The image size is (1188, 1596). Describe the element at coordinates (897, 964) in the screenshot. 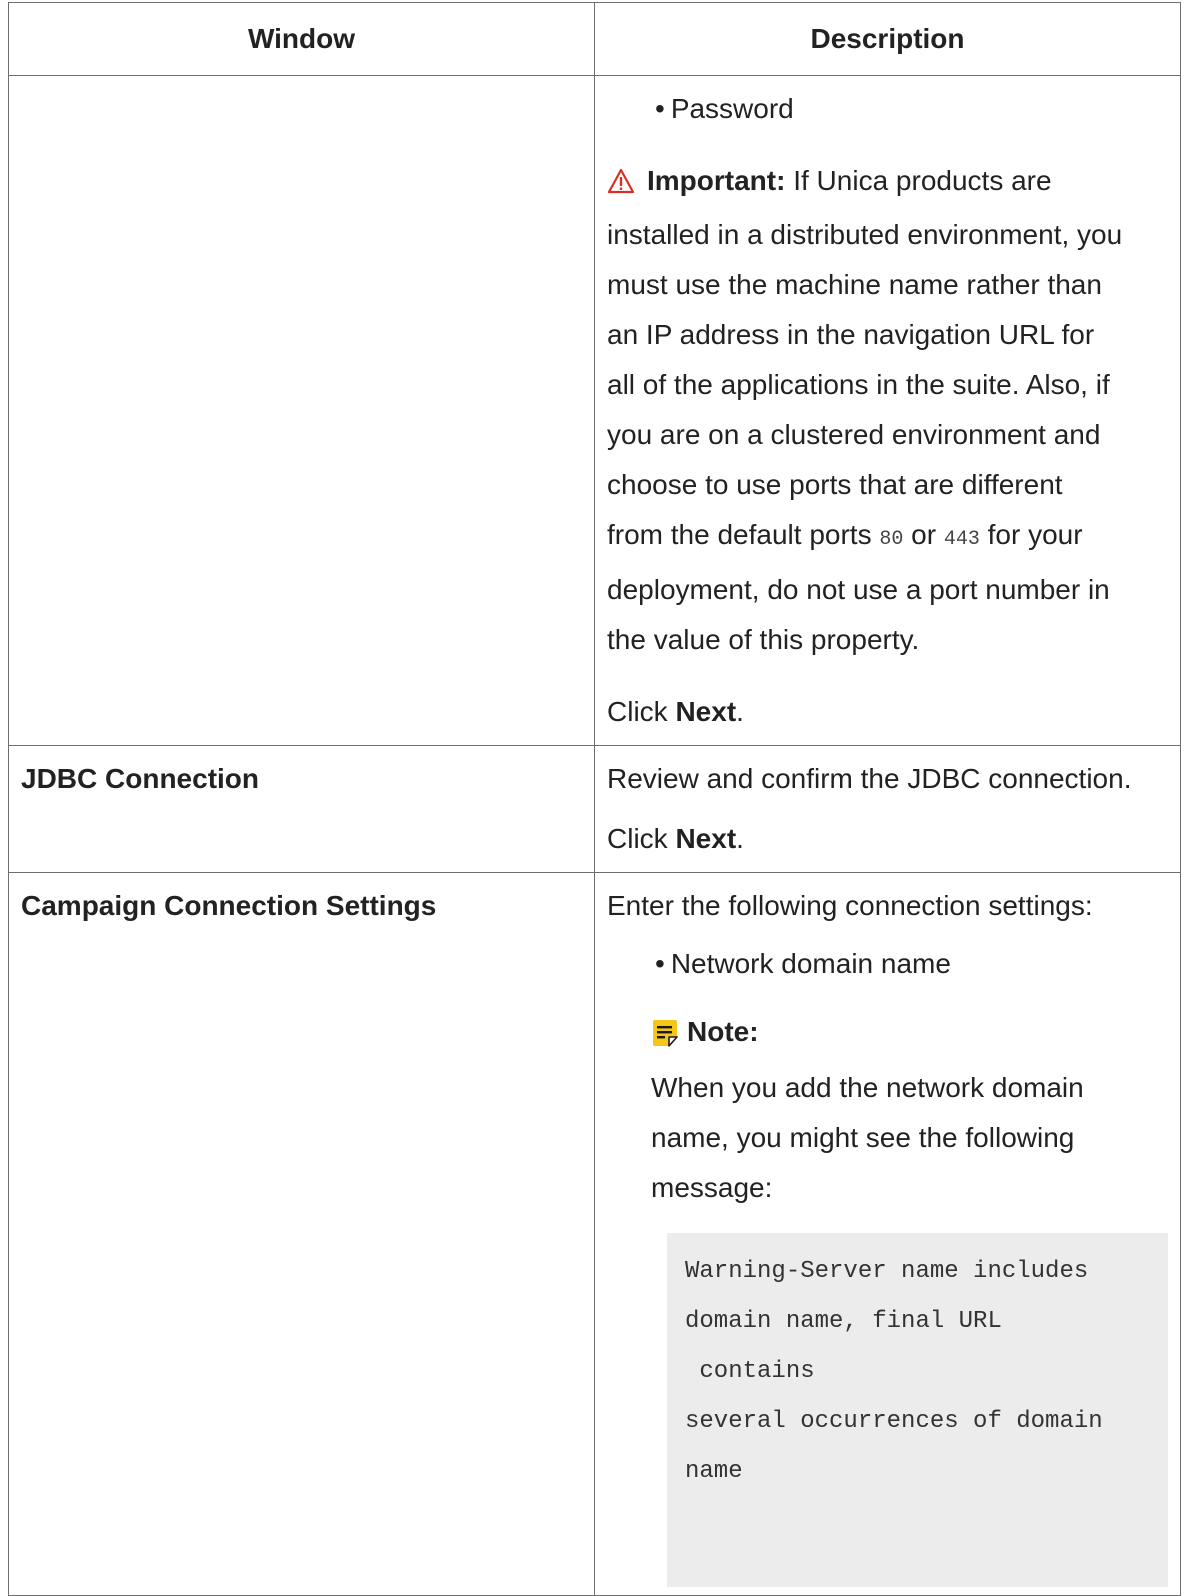

I see `list-item-network-domain: Network domain name` at that location.